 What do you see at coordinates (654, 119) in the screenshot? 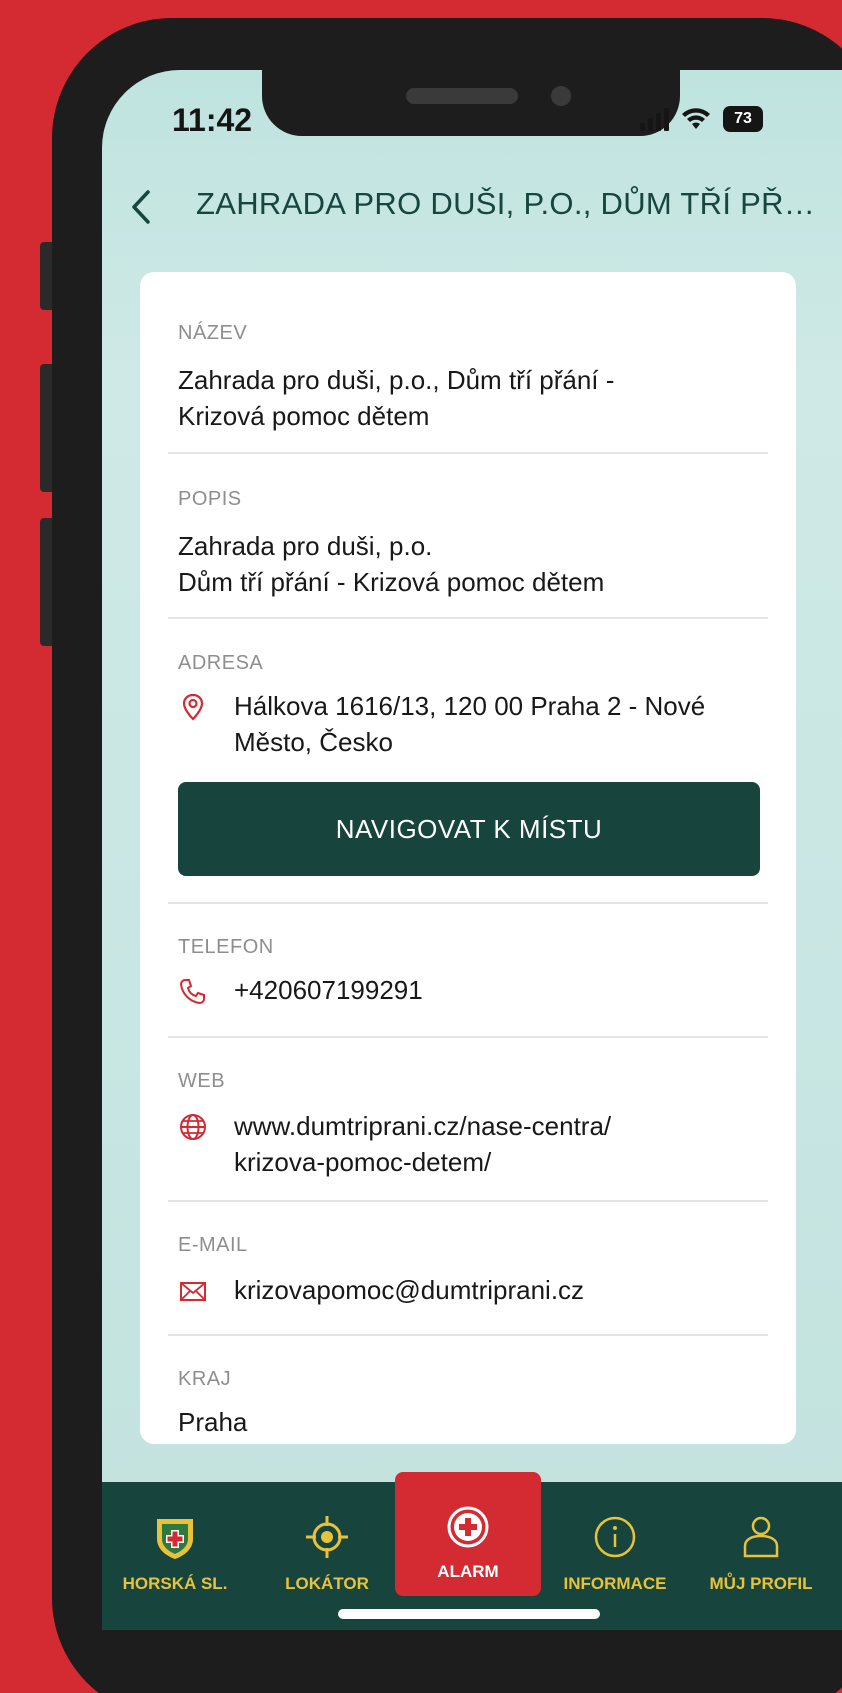
I see `signal-icon` at bounding box center [654, 119].